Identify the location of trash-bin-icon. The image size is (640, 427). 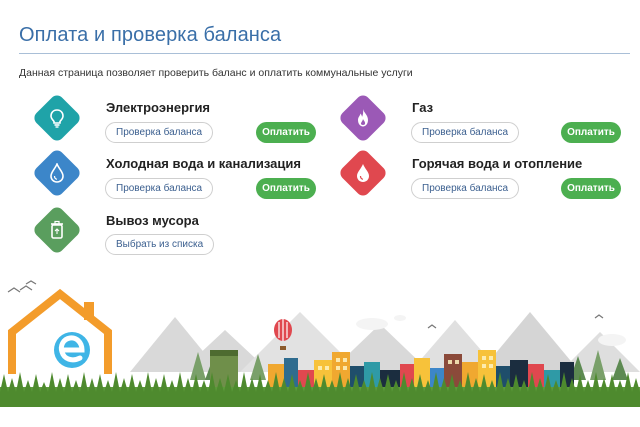
(57, 230).